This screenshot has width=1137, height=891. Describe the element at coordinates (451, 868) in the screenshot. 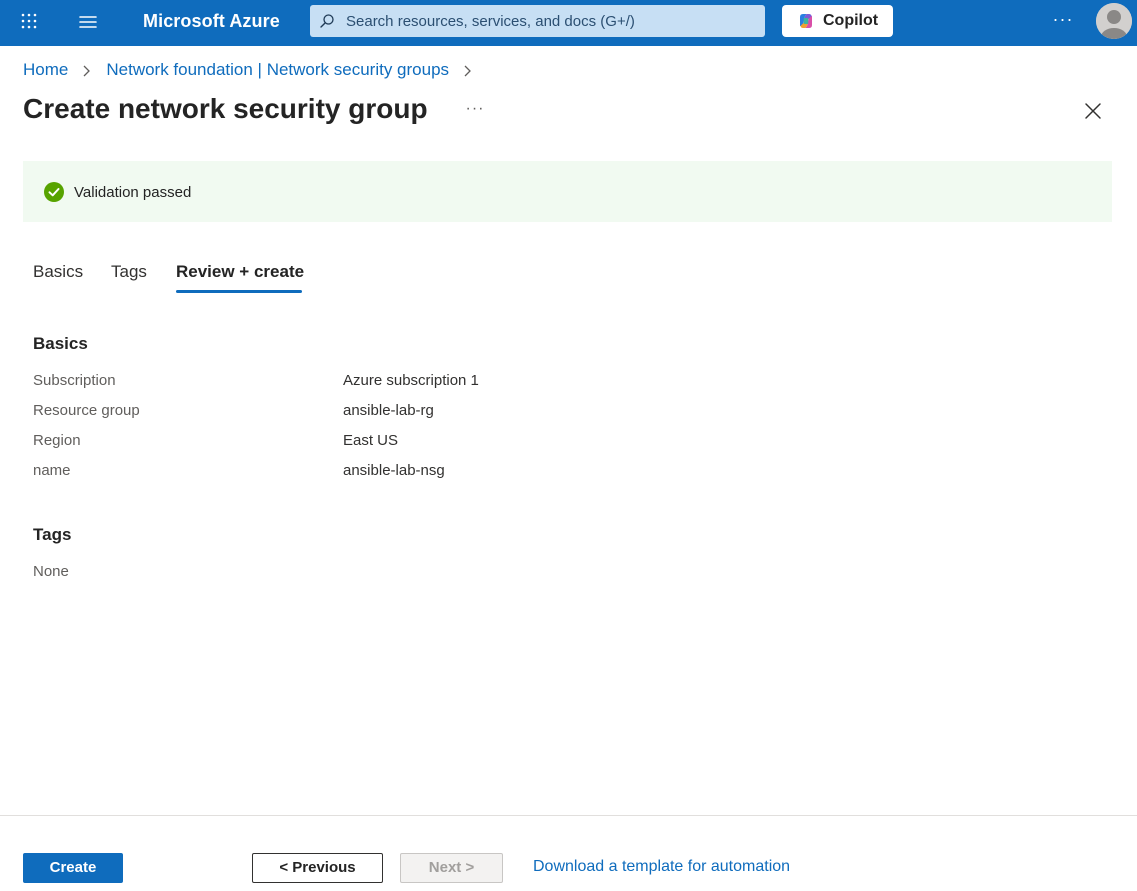

I see `next-button: Next >` at that location.